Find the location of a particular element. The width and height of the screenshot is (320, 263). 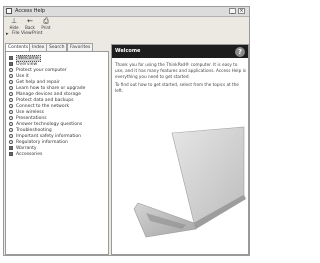

tab-search: Search is located at coordinates (57, 47).